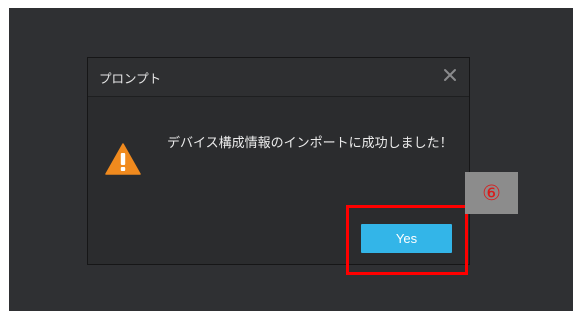 Image resolution: width=578 pixels, height=317 pixels. I want to click on close-icon, so click(450, 75).